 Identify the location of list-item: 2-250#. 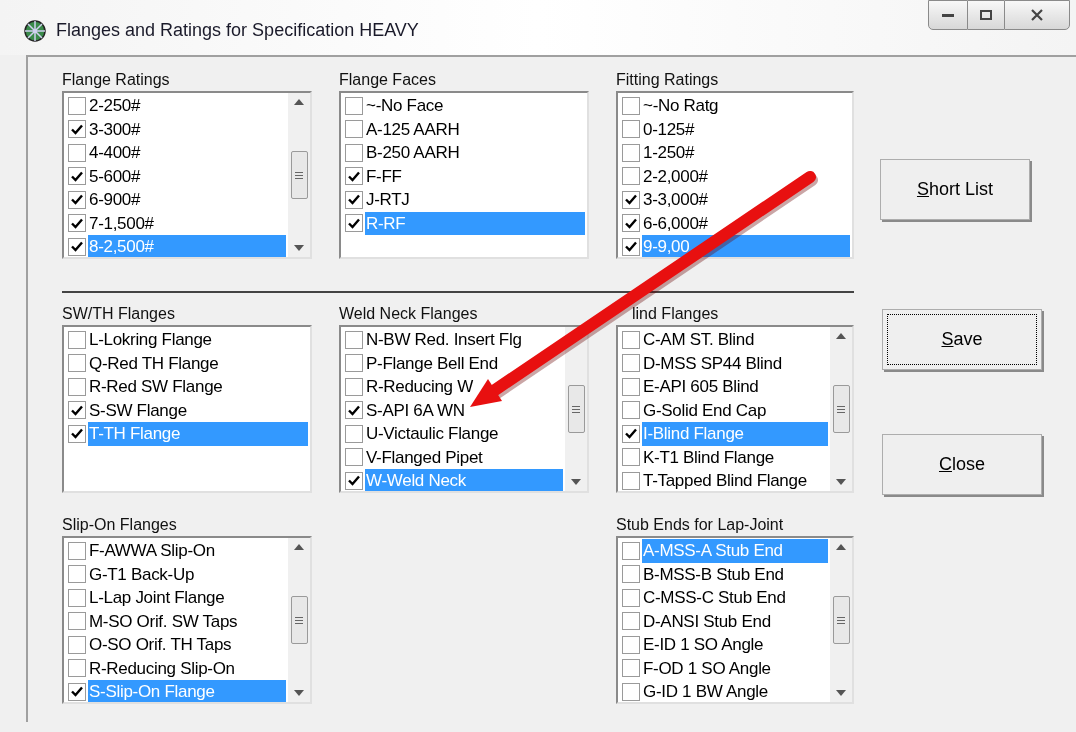
(187, 106).